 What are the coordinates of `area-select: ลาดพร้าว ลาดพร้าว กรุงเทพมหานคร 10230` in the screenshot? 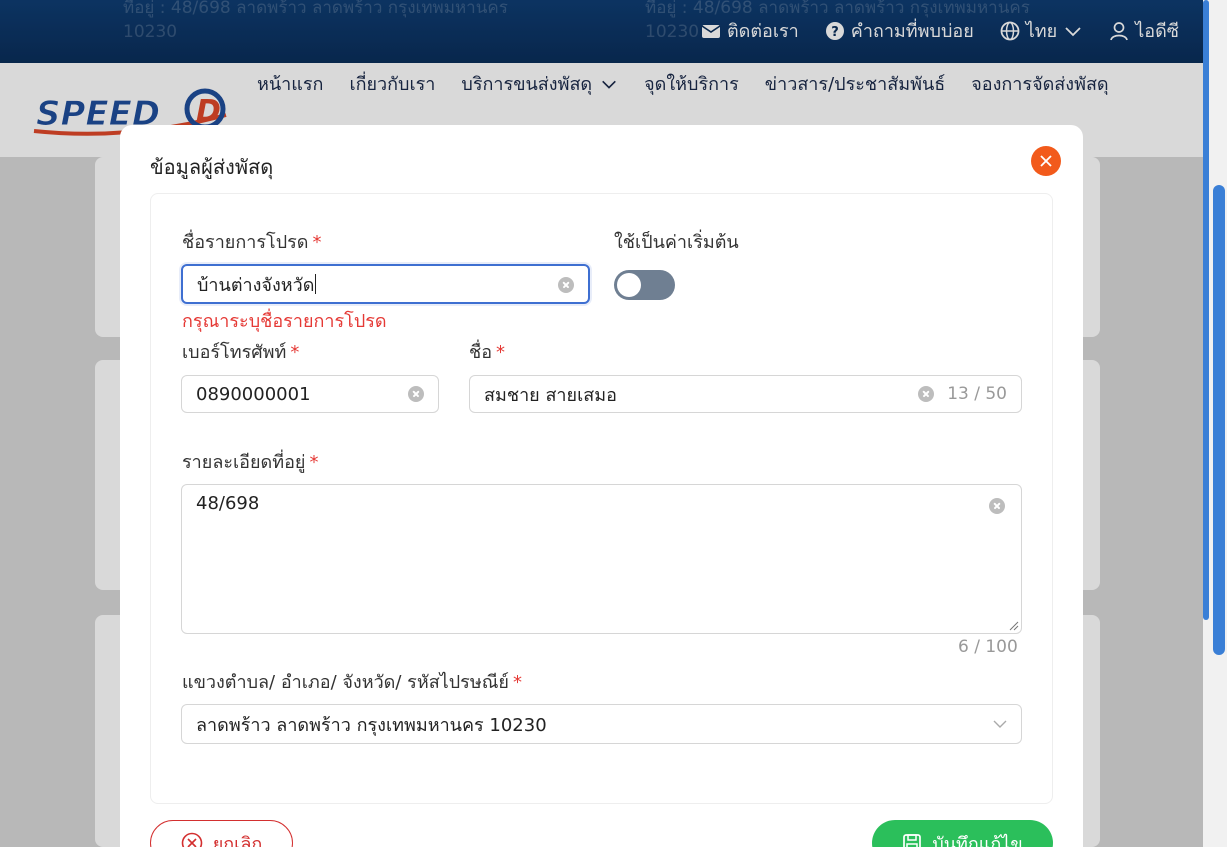 It's located at (601, 724).